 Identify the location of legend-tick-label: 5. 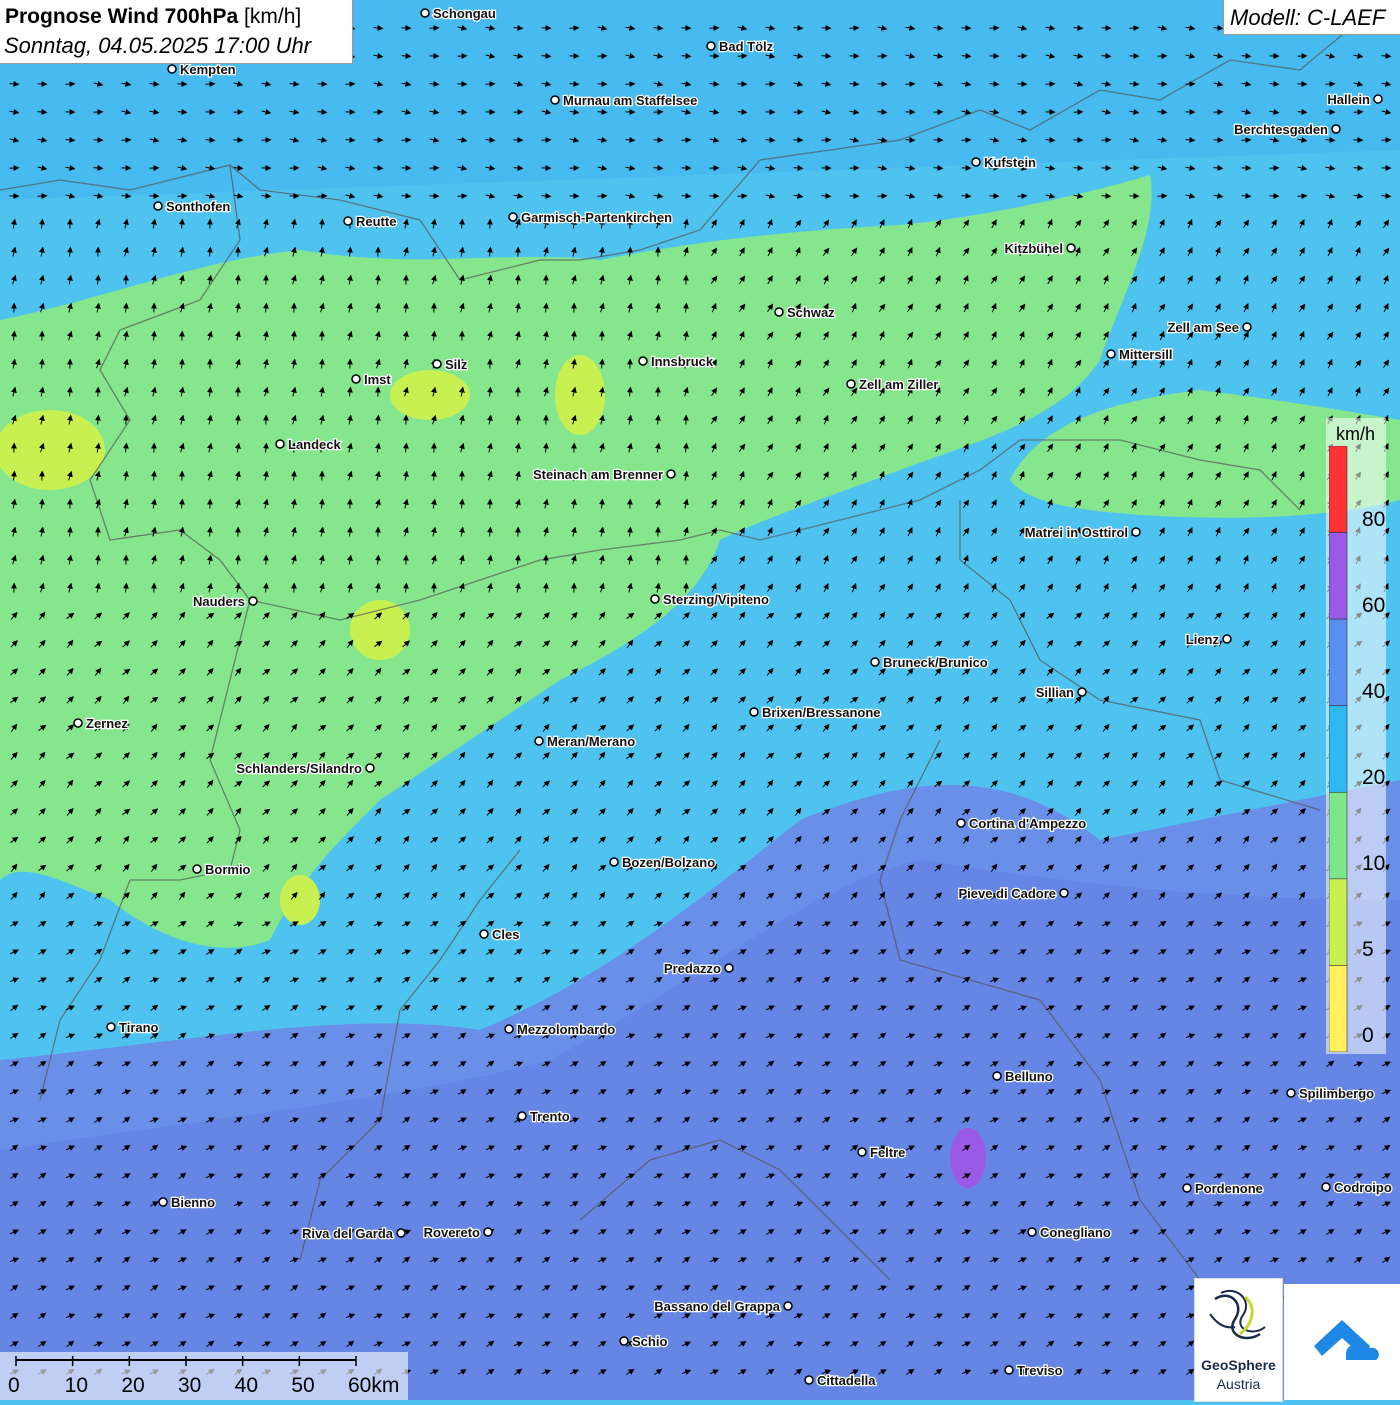
(1368, 950).